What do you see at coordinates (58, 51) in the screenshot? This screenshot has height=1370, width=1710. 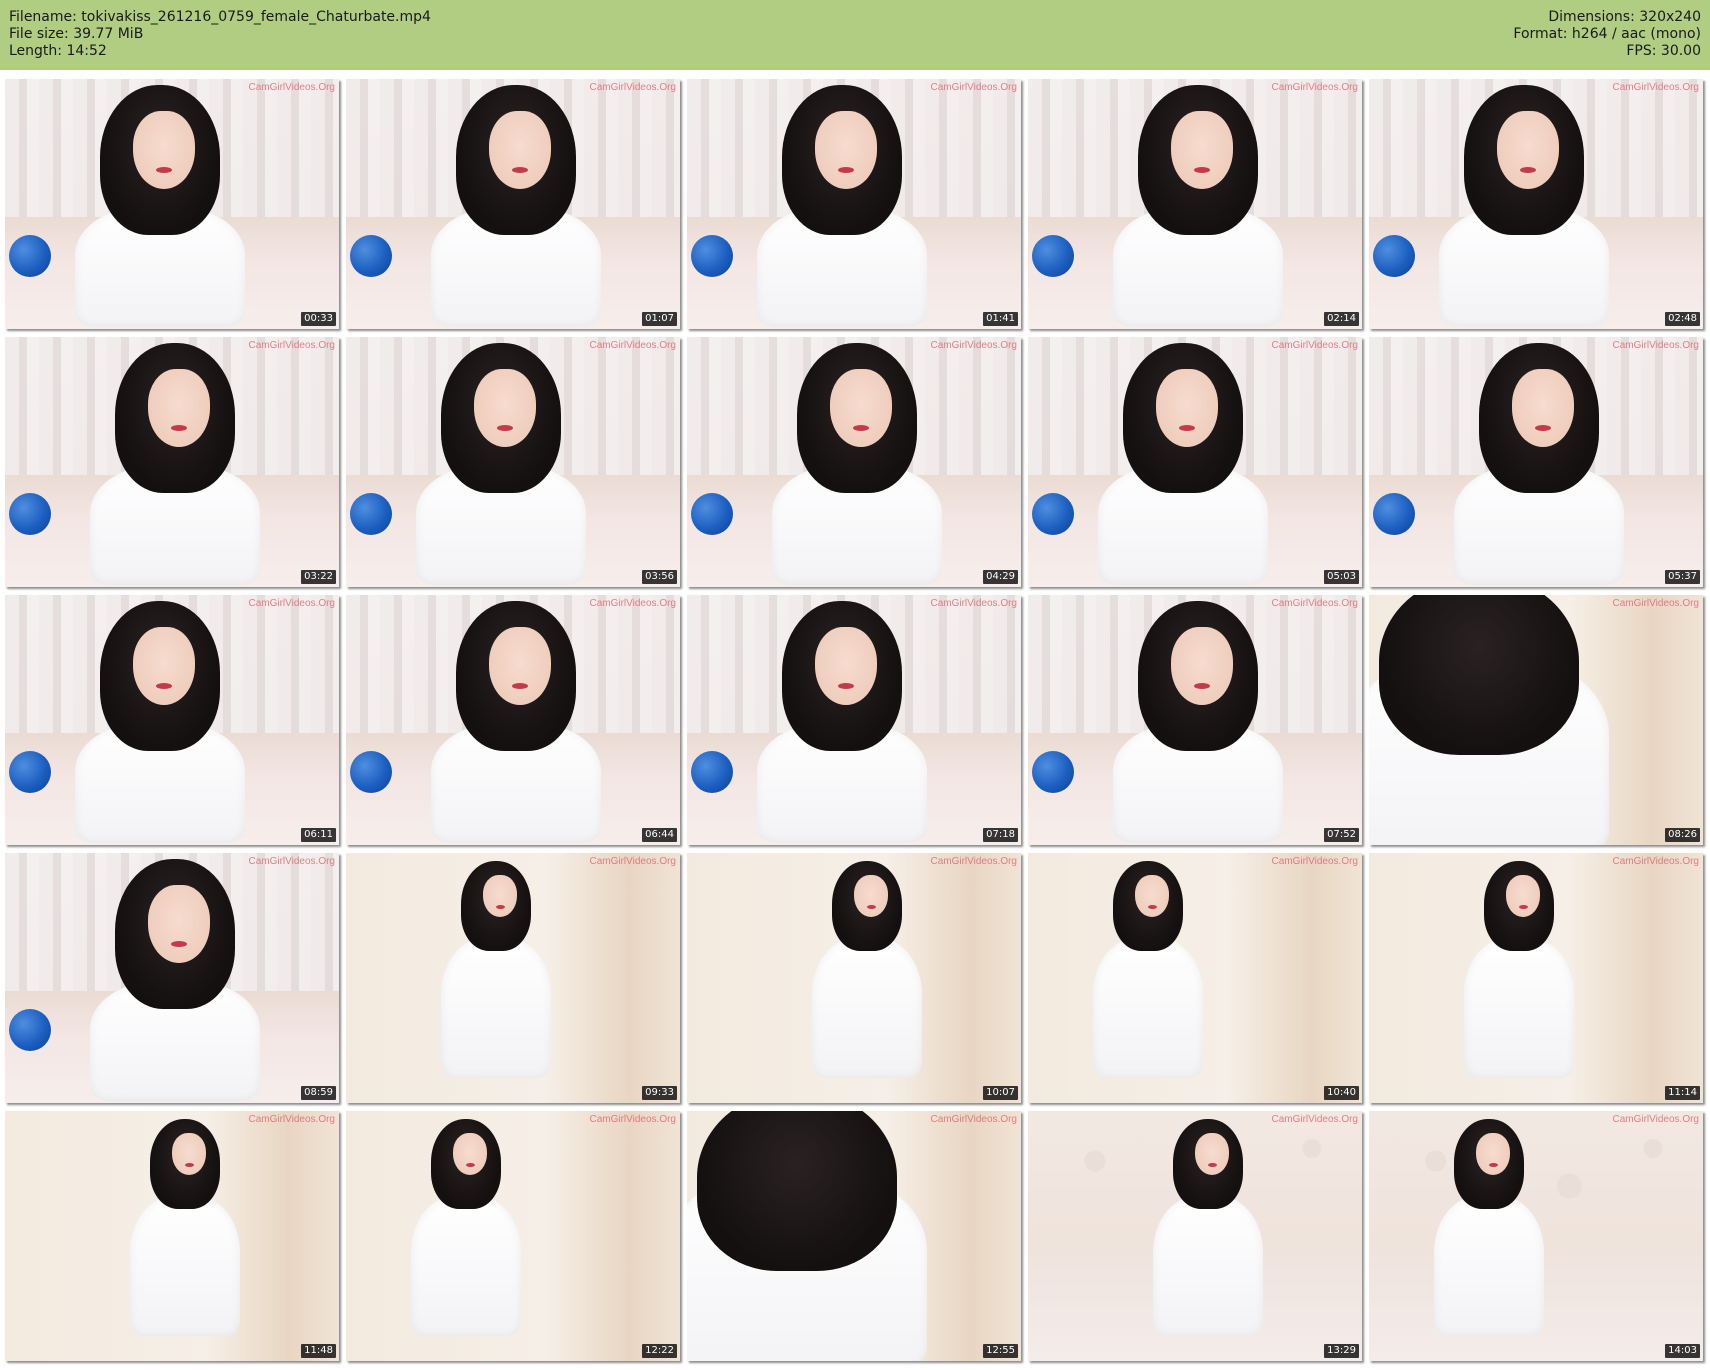 I see `length-text: Length: 14:52` at bounding box center [58, 51].